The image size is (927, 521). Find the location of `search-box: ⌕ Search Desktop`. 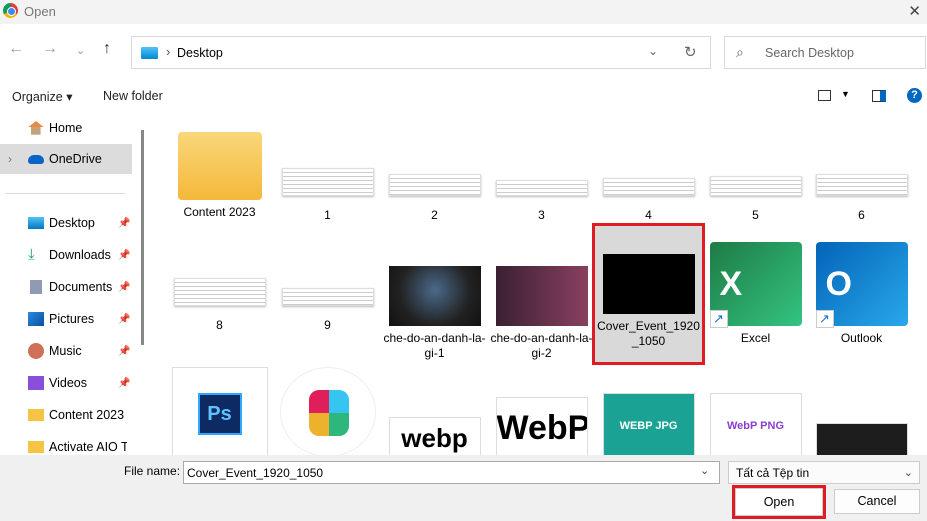

search-box: ⌕ Search Desktop is located at coordinates (825, 52).